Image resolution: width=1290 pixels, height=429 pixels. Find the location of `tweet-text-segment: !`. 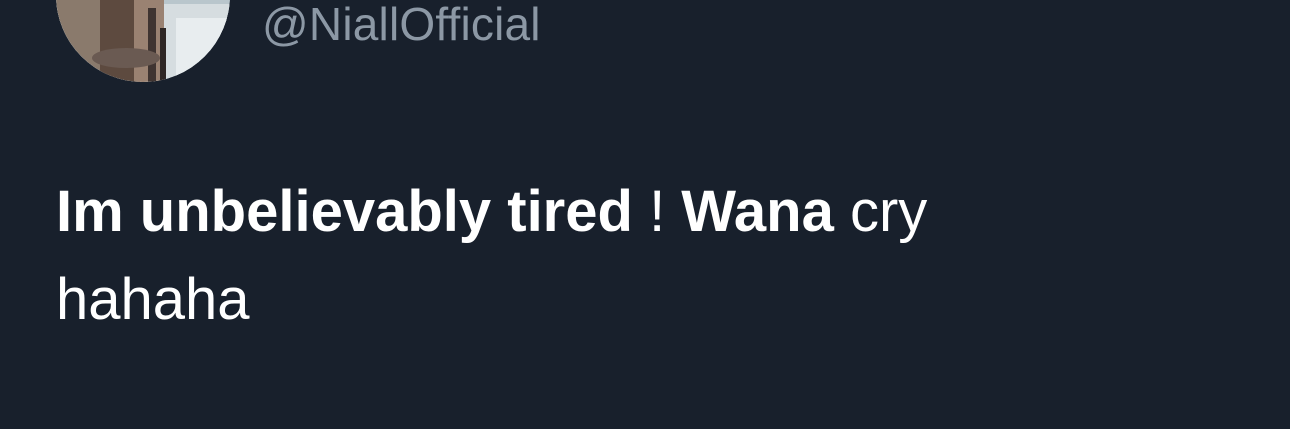

tweet-text-segment: ! is located at coordinates (657, 211).